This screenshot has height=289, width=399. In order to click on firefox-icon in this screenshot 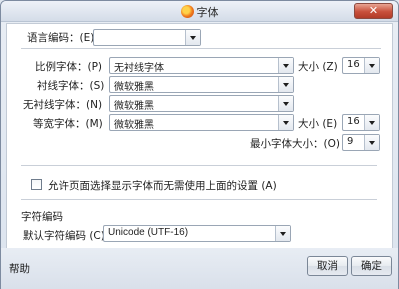, I will do `click(187, 11)`.